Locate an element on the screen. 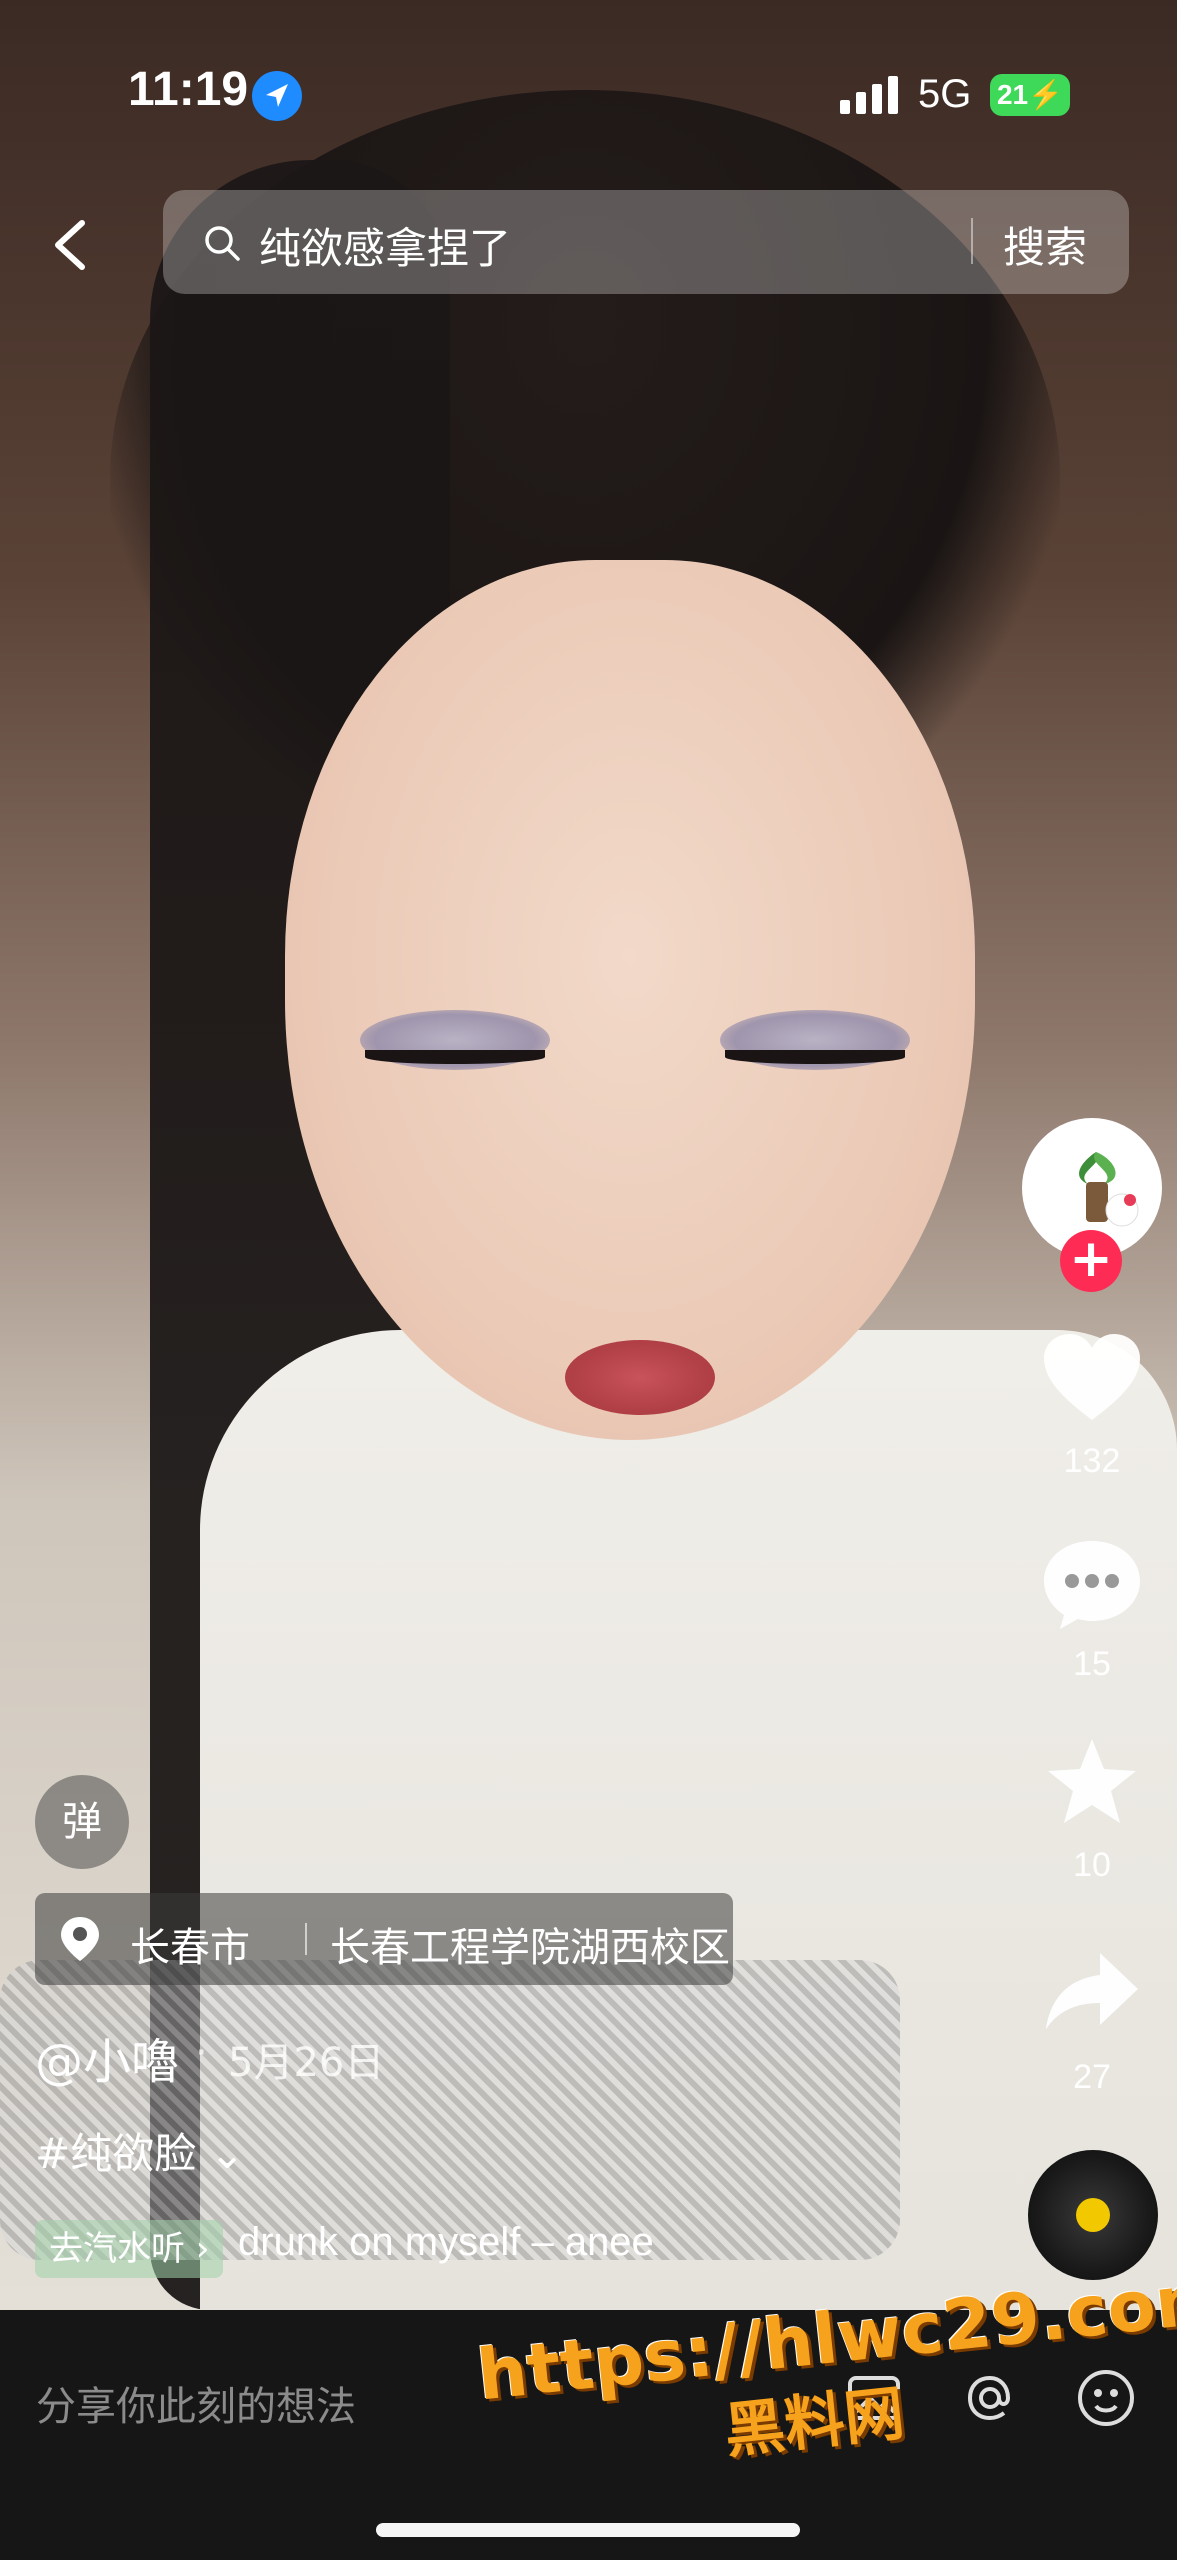 The height and width of the screenshot is (2560, 1177). search-divider is located at coordinates (972, 241).